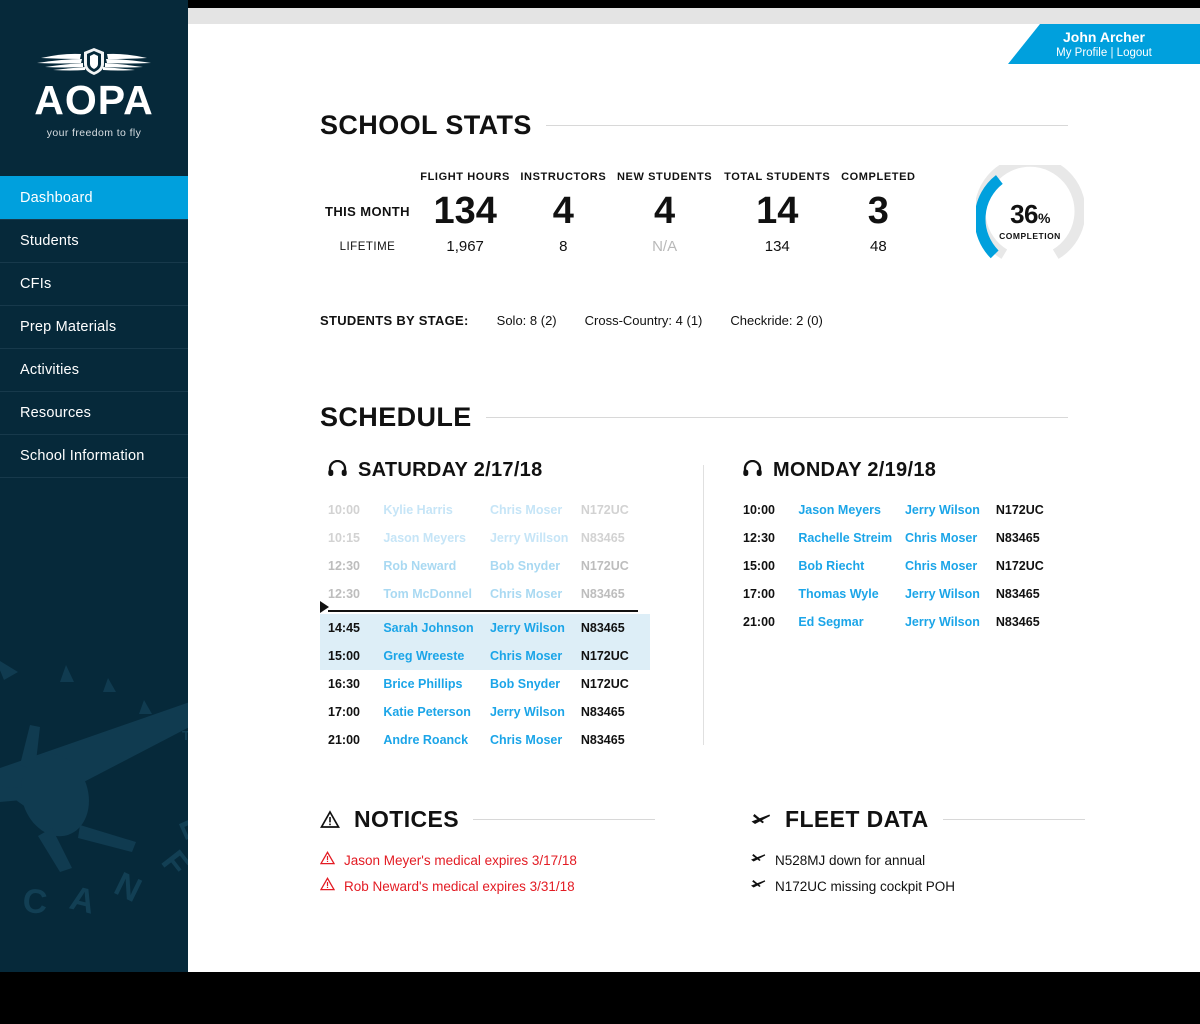 The width and height of the screenshot is (1200, 1024). I want to click on row-student: Greg Wreeste, so click(436, 656).